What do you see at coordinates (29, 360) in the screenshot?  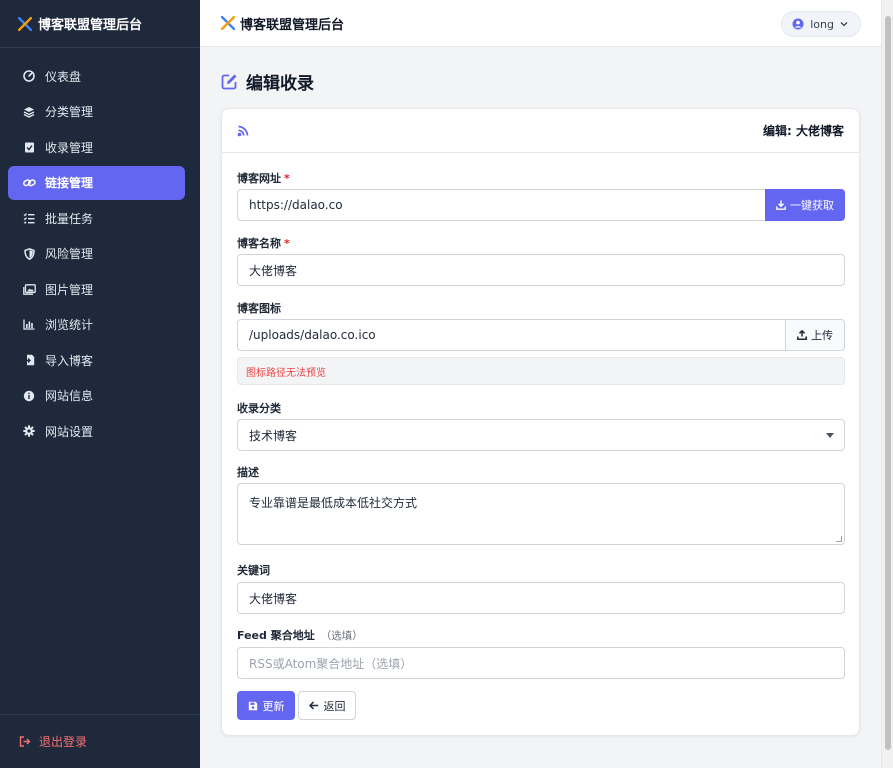 I see `file-import-icon` at bounding box center [29, 360].